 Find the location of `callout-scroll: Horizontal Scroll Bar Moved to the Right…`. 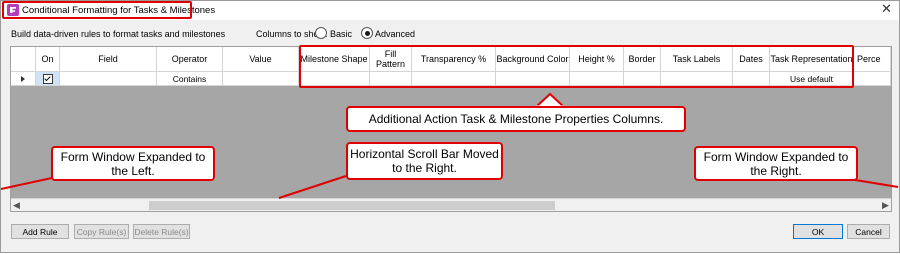

callout-scroll: Horizontal Scroll Bar Moved to the Right… is located at coordinates (424, 161).